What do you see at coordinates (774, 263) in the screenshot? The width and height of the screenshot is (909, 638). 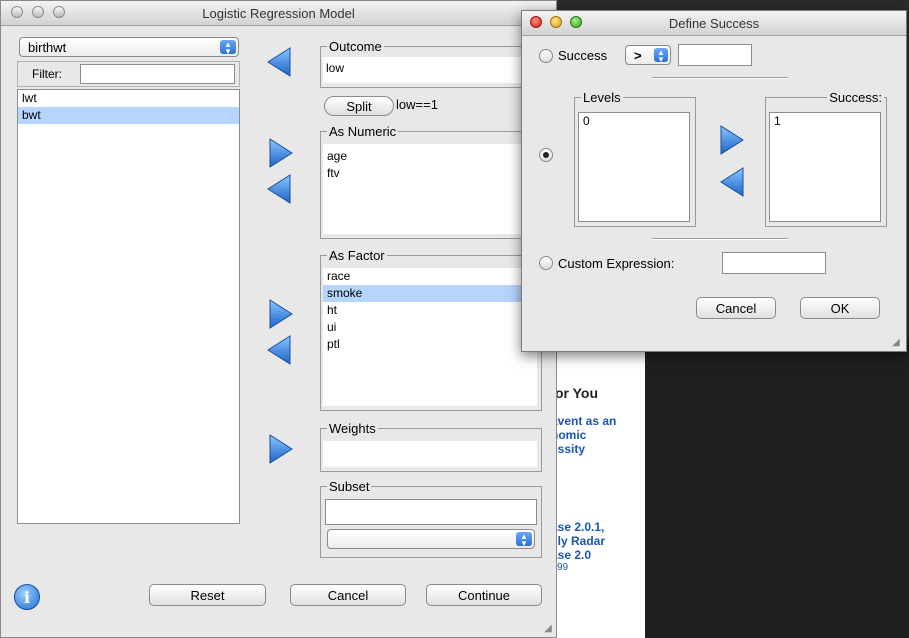 I see `custom-expression-input` at bounding box center [774, 263].